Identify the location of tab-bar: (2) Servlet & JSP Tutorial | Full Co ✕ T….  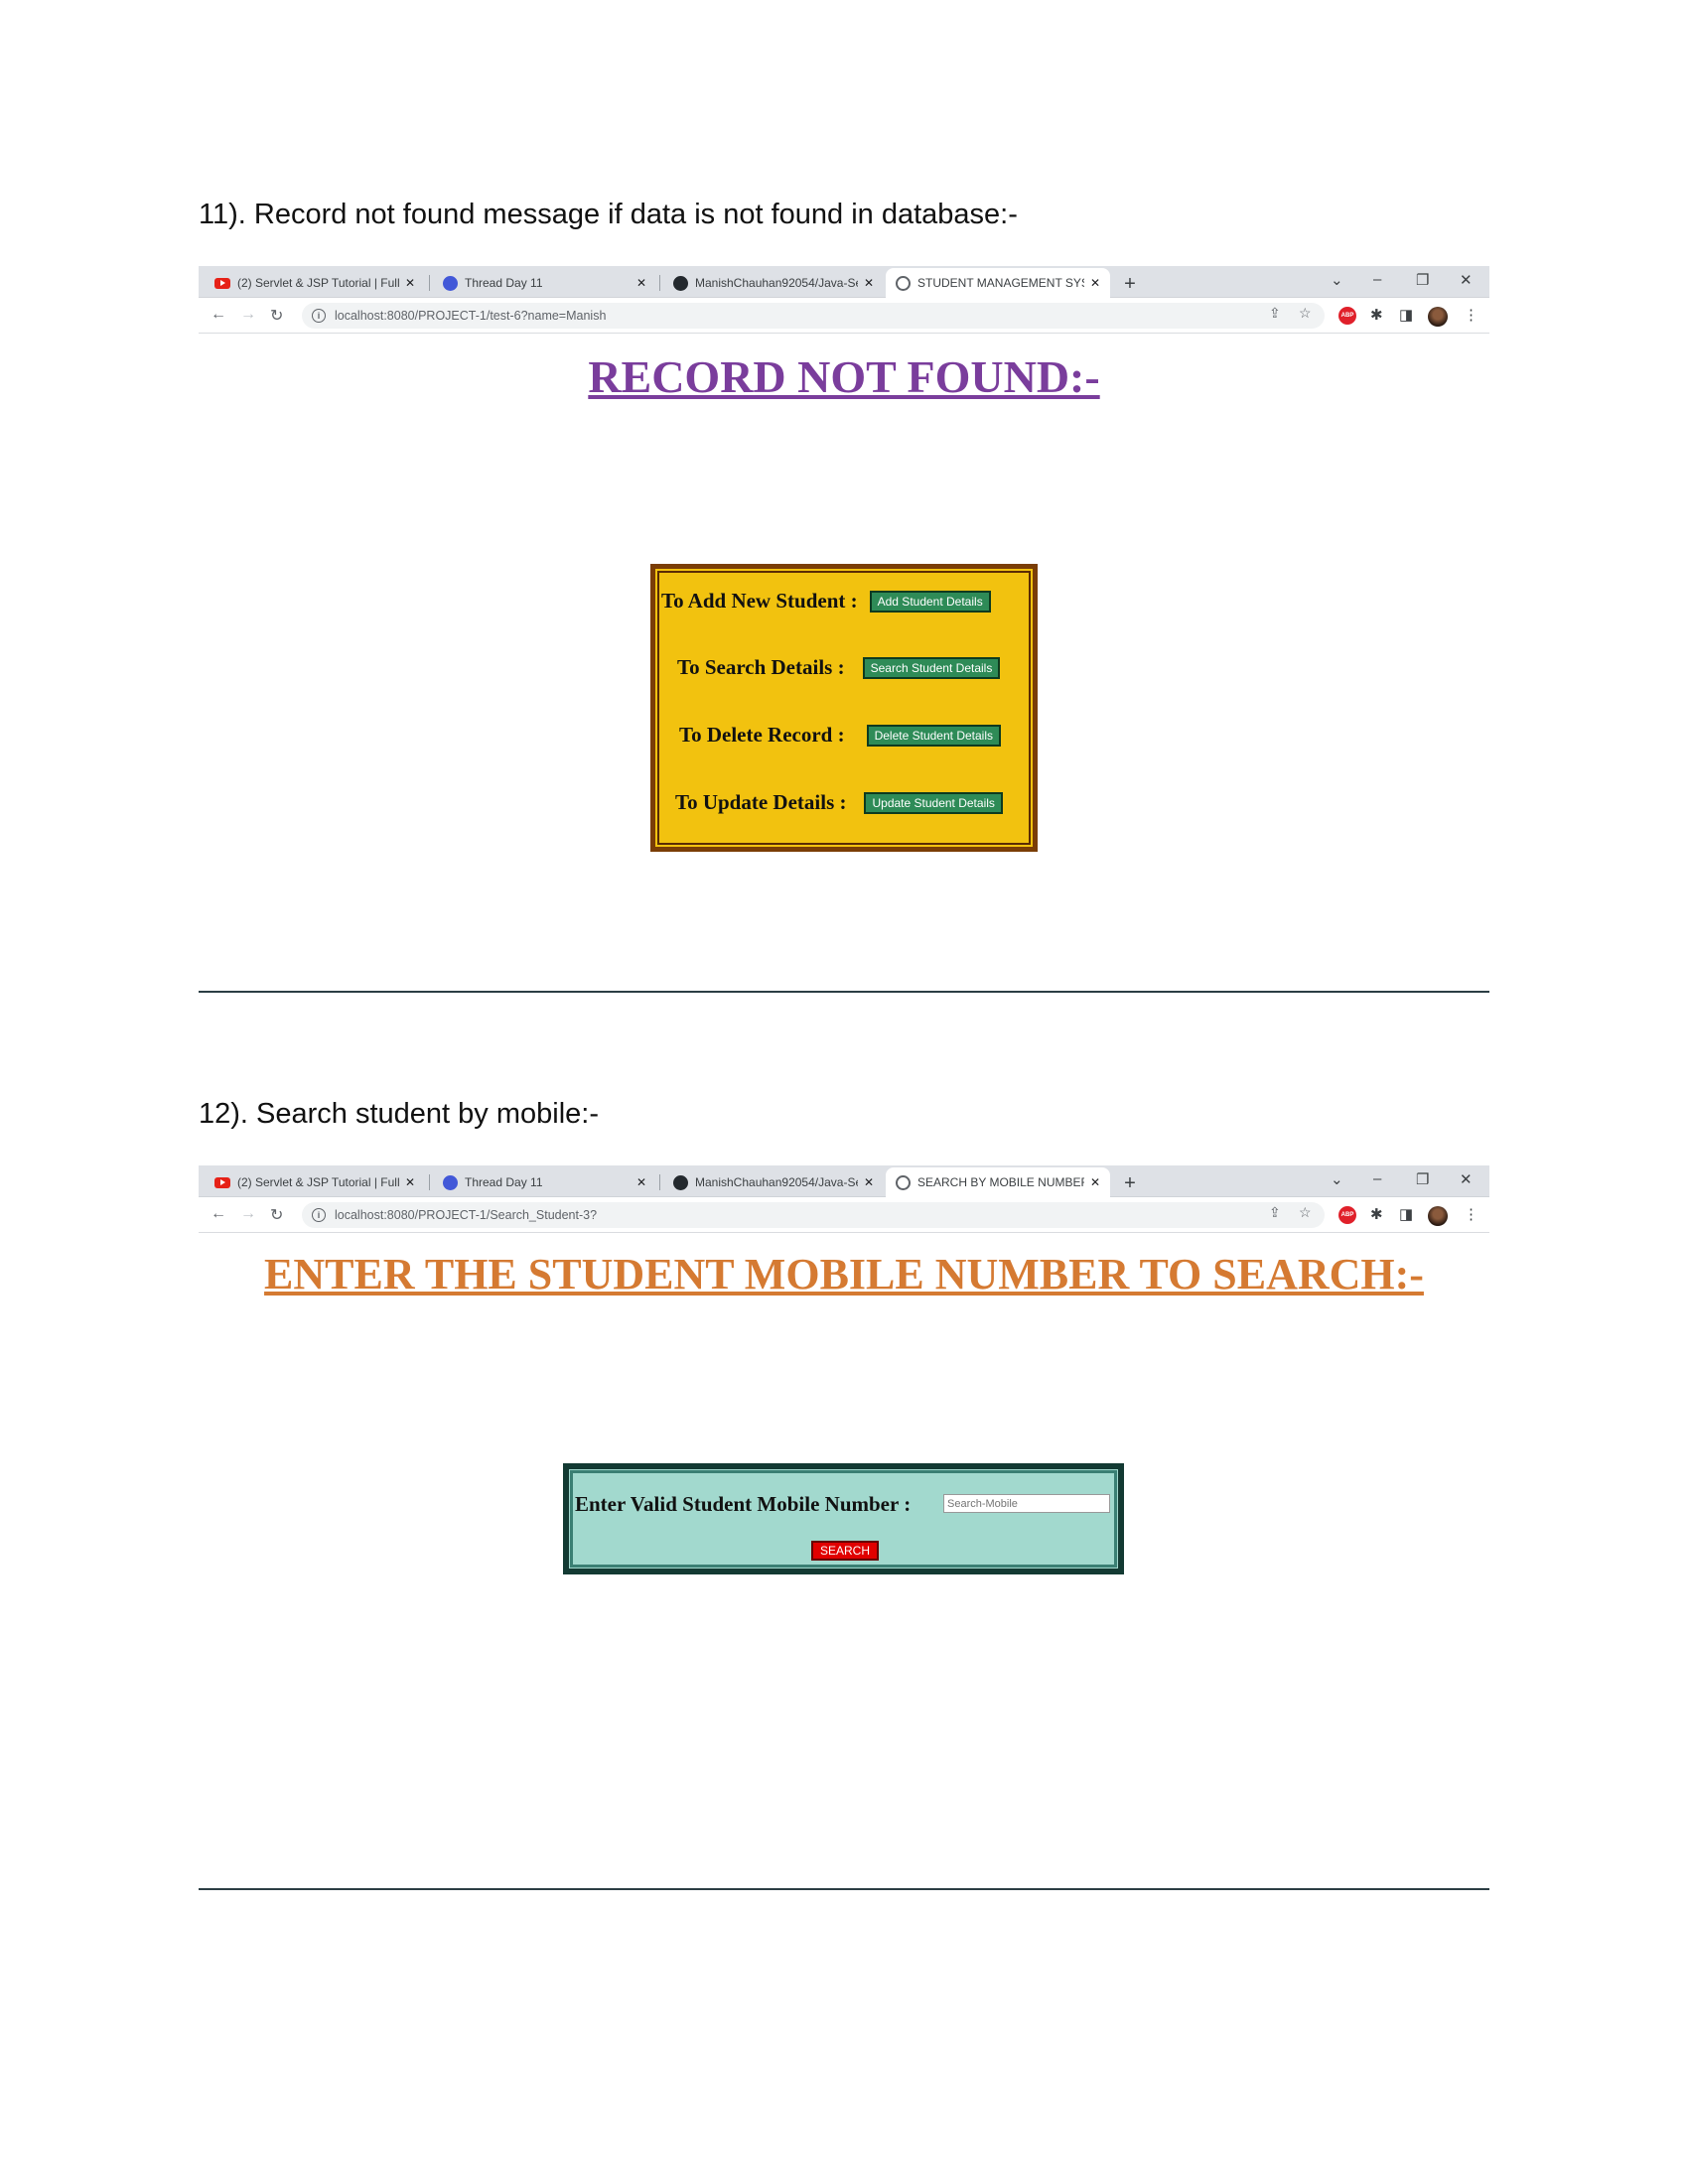
(844, 1181).